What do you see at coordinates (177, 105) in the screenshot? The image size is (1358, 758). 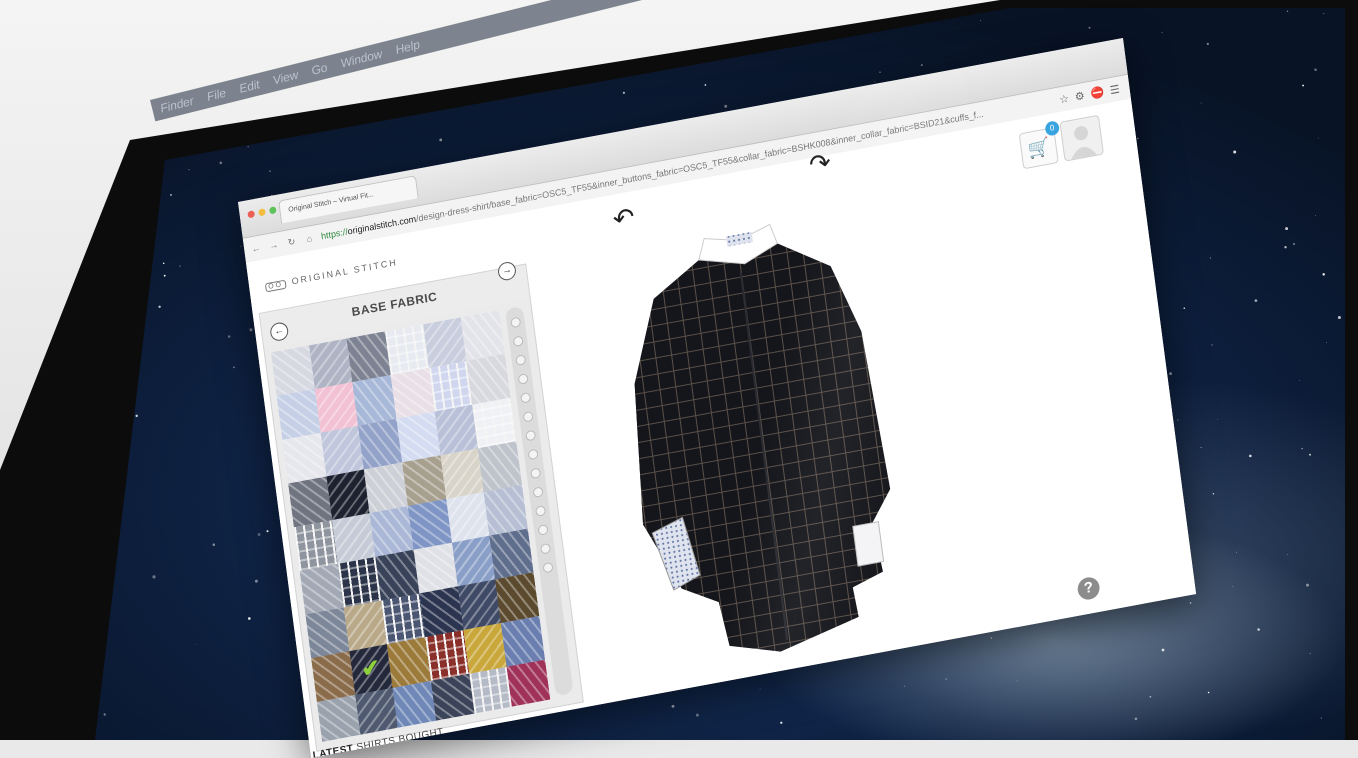 I see `menubar-item: Finder` at bounding box center [177, 105].